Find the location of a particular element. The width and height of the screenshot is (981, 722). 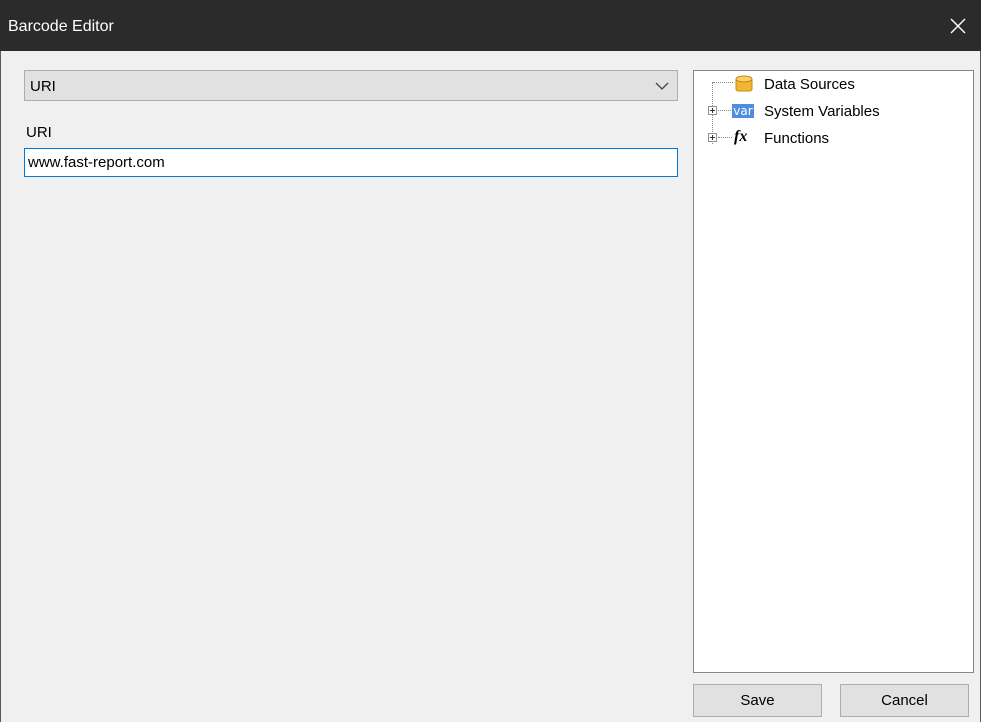

tree-item-functions: fx Functions is located at coordinates (833, 138).